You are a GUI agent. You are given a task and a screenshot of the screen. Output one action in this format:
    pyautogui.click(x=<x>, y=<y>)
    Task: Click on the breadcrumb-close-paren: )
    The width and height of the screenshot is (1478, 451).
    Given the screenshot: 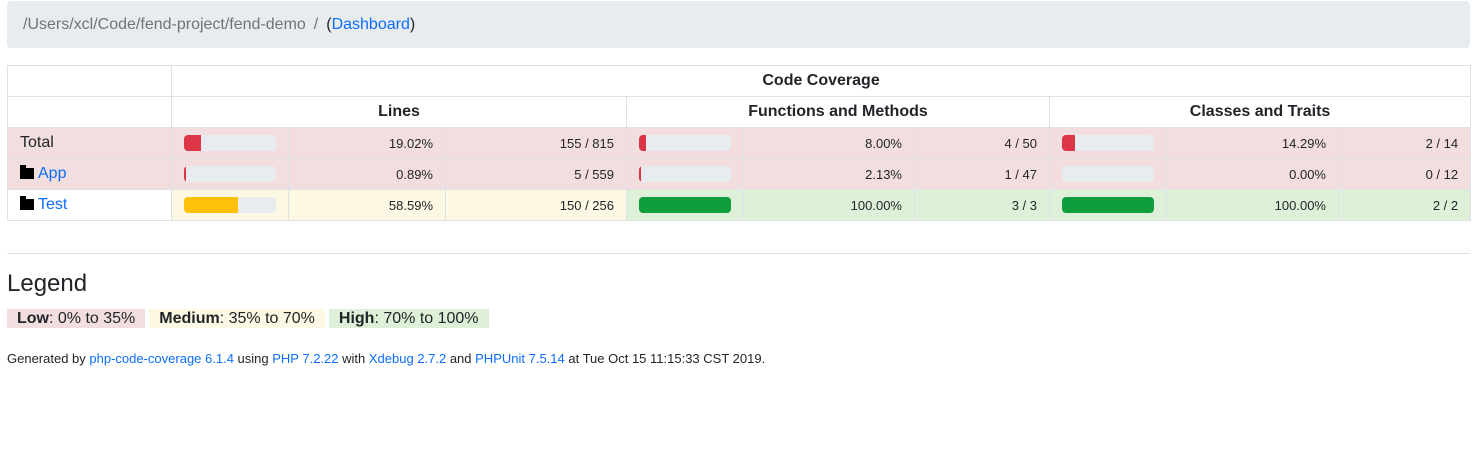 What is the action you would take?
    pyautogui.click(x=412, y=24)
    